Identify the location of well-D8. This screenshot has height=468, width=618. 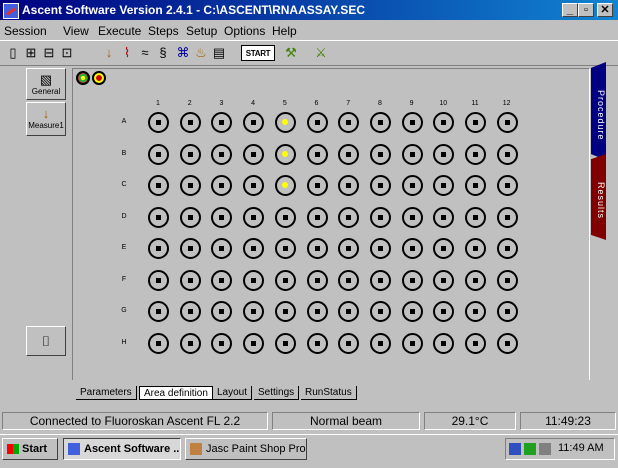
(380, 217).